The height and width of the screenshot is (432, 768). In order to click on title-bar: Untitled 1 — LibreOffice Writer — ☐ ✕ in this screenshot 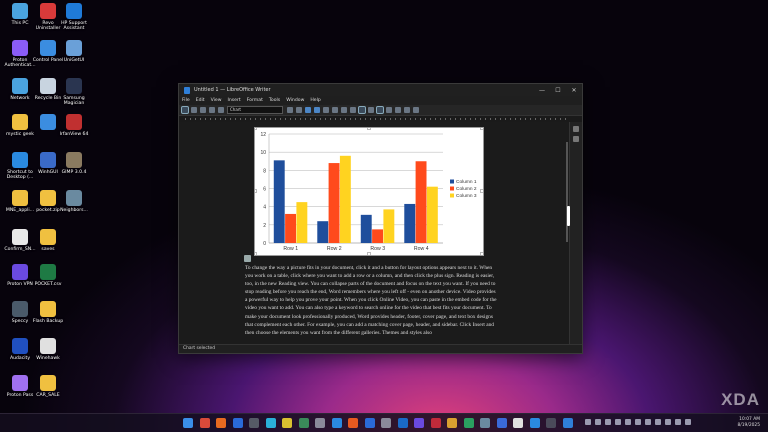, I will do `click(380, 90)`.